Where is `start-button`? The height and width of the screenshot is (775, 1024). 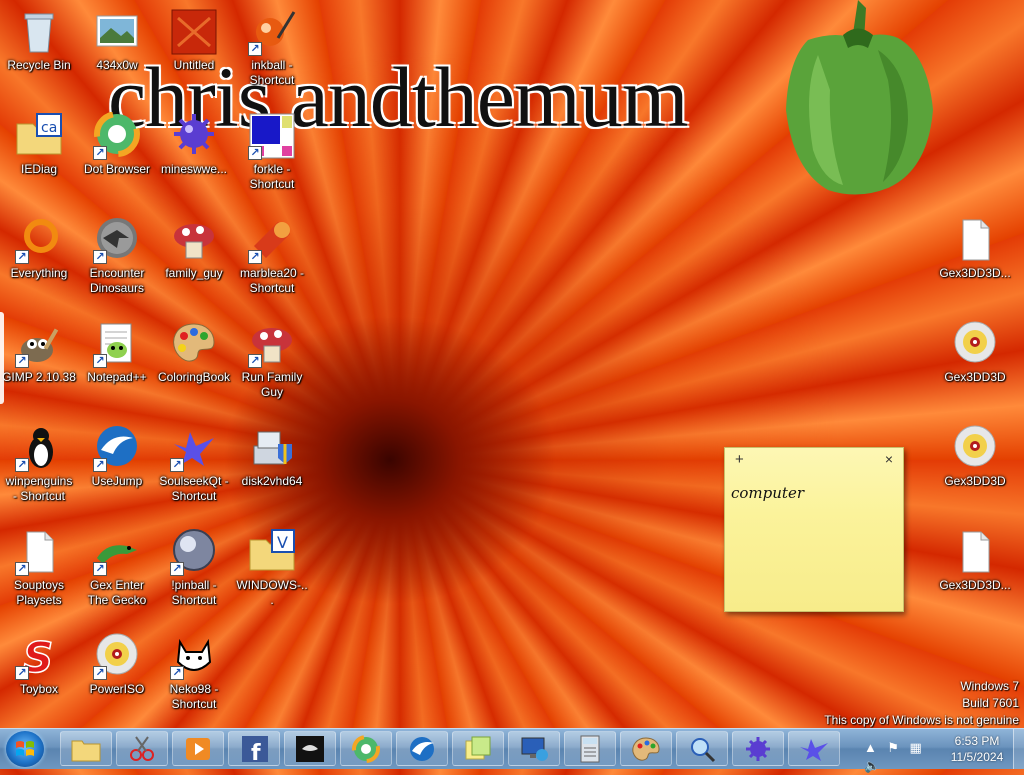 start-button is located at coordinates (25, 749).